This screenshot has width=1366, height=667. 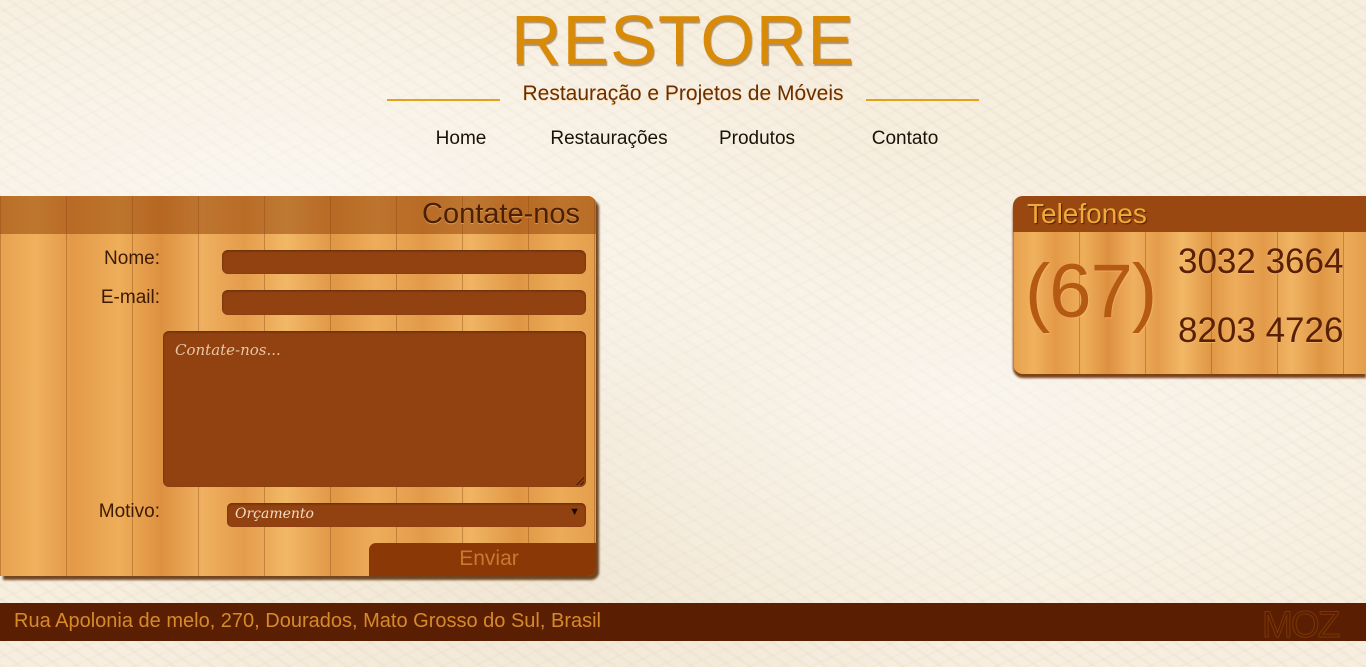 What do you see at coordinates (443, 100) in the screenshot?
I see `tagline-divider-left` at bounding box center [443, 100].